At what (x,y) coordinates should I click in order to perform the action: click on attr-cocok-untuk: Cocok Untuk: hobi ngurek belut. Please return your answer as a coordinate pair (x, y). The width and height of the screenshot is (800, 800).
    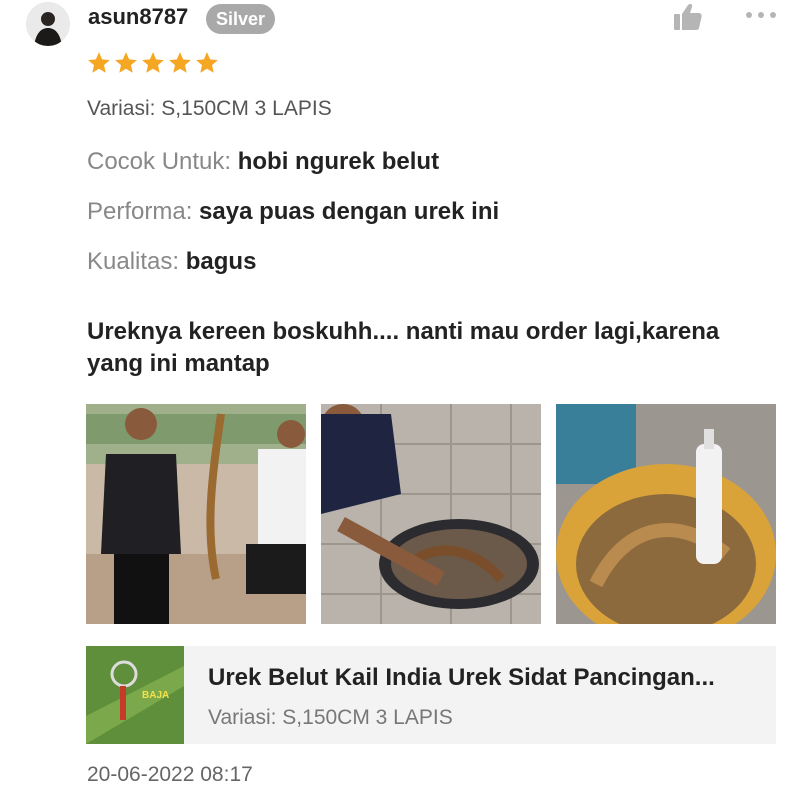
    Looking at the image, I should click on (263, 162).